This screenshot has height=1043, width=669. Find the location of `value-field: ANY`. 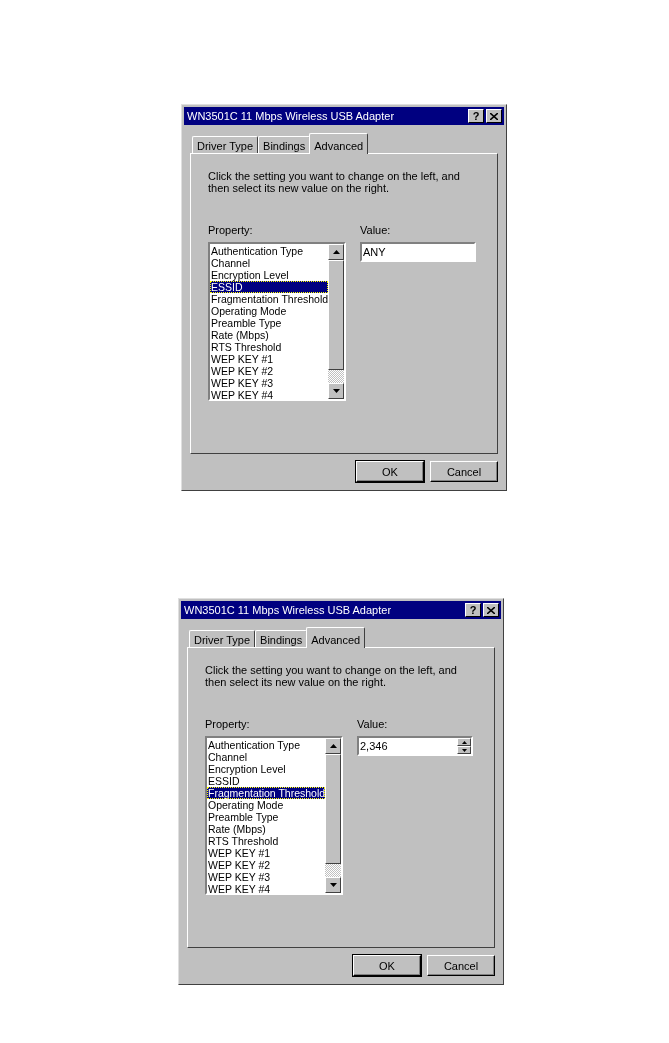

value-field: ANY is located at coordinates (418, 252).